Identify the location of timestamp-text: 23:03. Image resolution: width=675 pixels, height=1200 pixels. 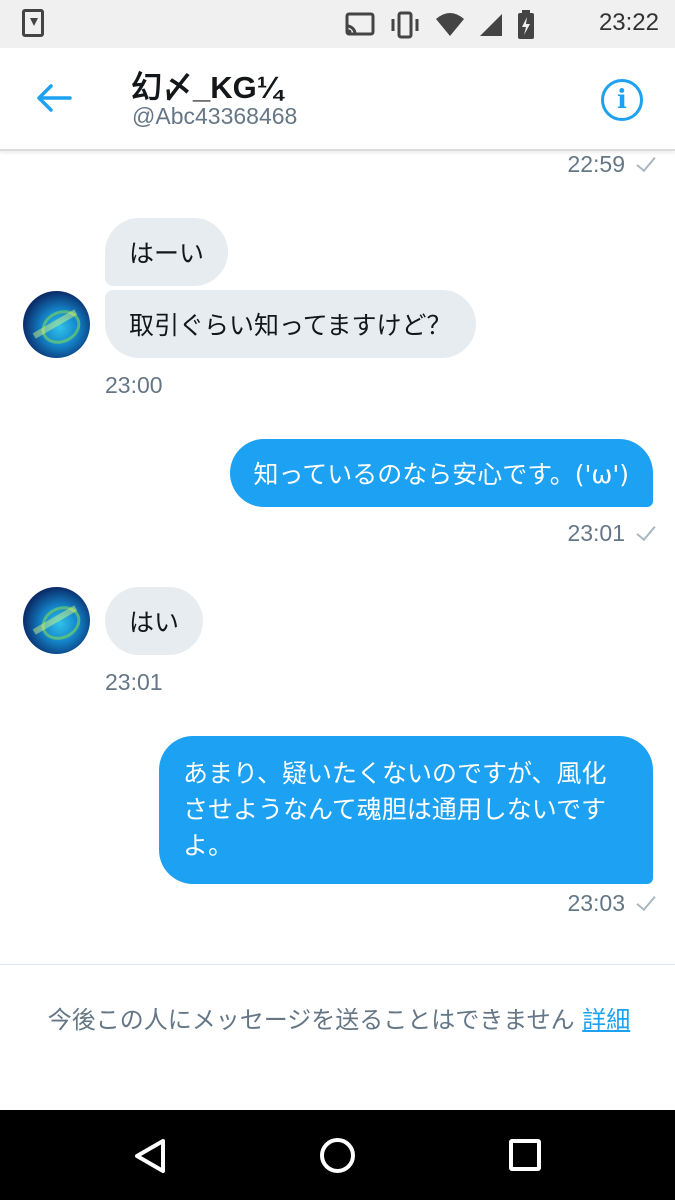
(596, 903).